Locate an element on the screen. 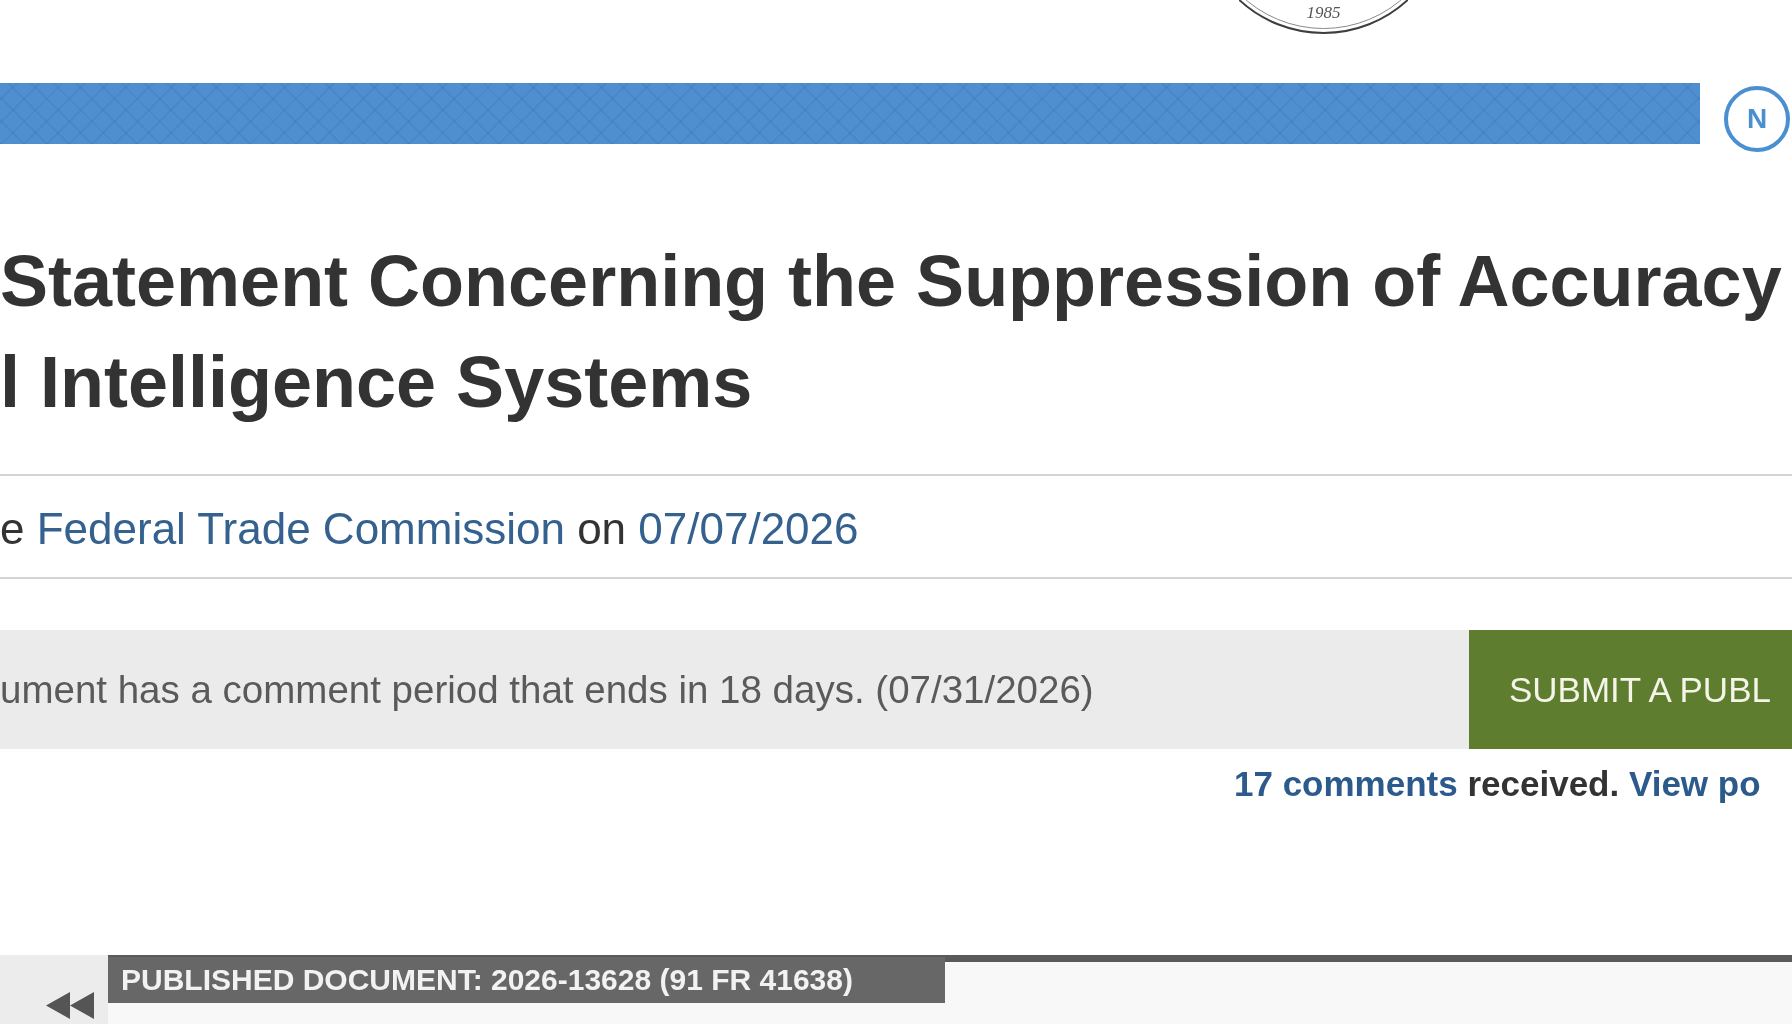  published-document-label: PUBLISHED DOCUMENT: 2026-13628 (91 FR 41638) is located at coordinates (526, 980).